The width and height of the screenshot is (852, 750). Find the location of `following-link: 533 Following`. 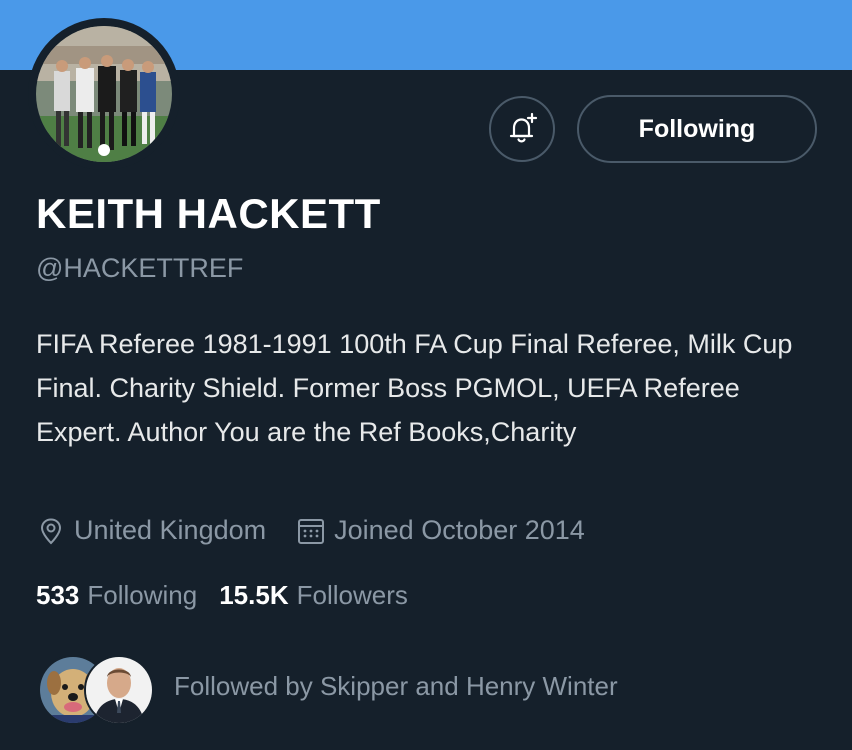

following-link: 533 Following is located at coordinates (116, 595).